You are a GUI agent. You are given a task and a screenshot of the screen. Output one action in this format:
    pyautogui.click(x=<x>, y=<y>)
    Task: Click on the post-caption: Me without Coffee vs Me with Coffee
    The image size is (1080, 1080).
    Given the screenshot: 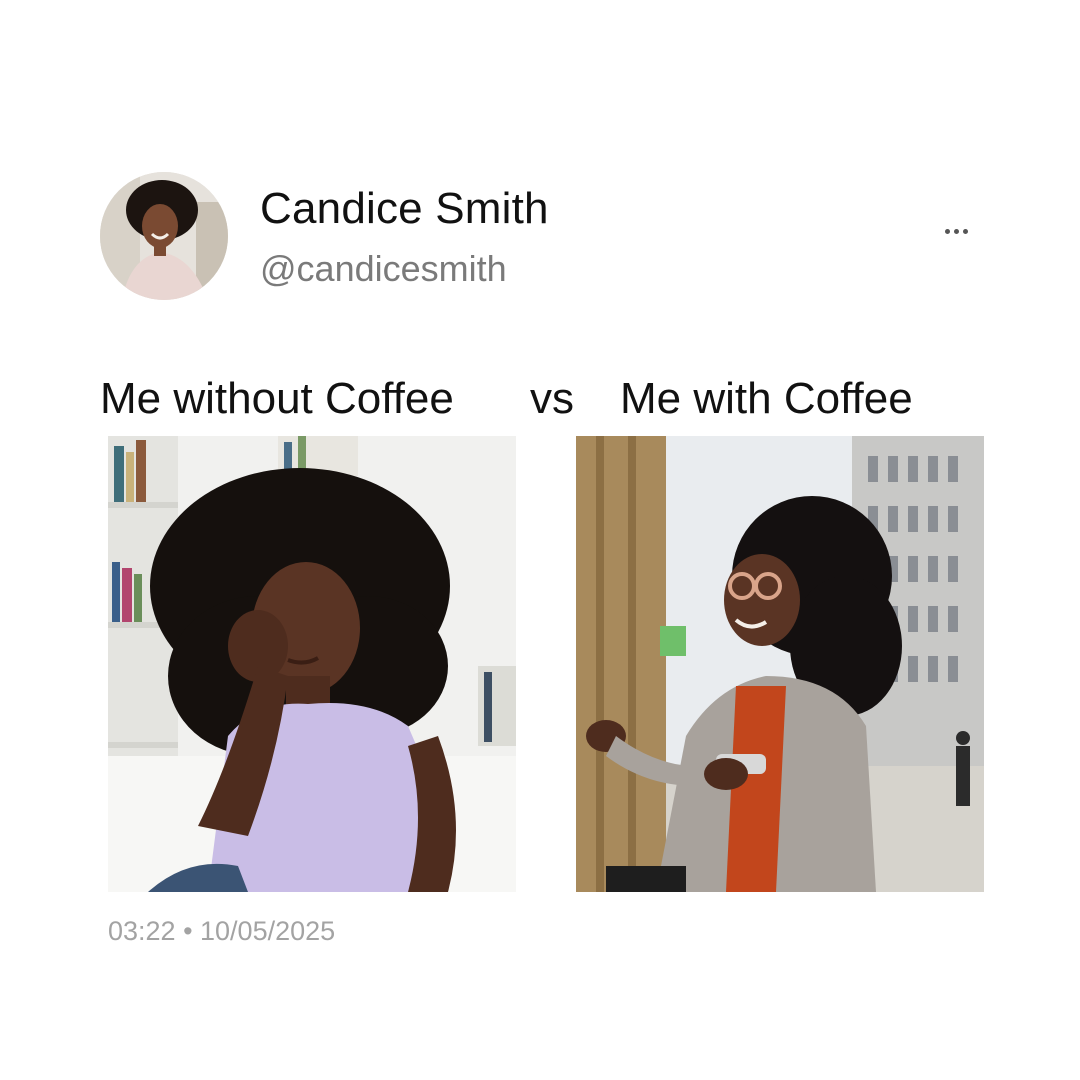 What is the action you would take?
    pyautogui.click(x=540, y=402)
    